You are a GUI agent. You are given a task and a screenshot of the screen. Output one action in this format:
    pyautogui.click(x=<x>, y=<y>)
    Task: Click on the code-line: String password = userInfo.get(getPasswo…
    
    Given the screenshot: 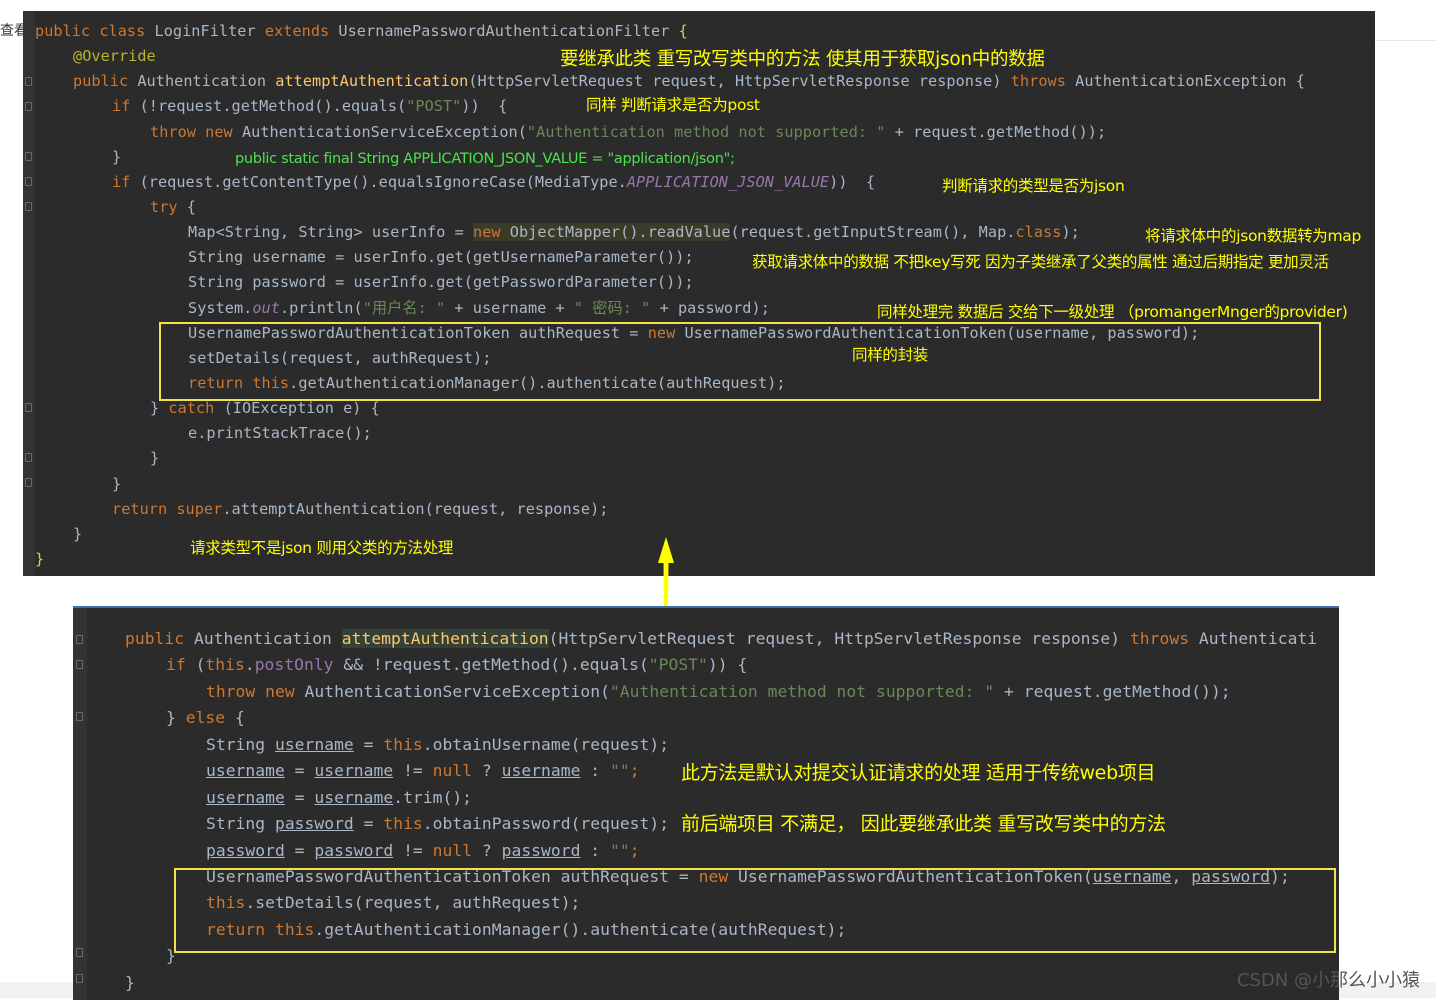 What is the action you would take?
    pyautogui.click(x=441, y=282)
    